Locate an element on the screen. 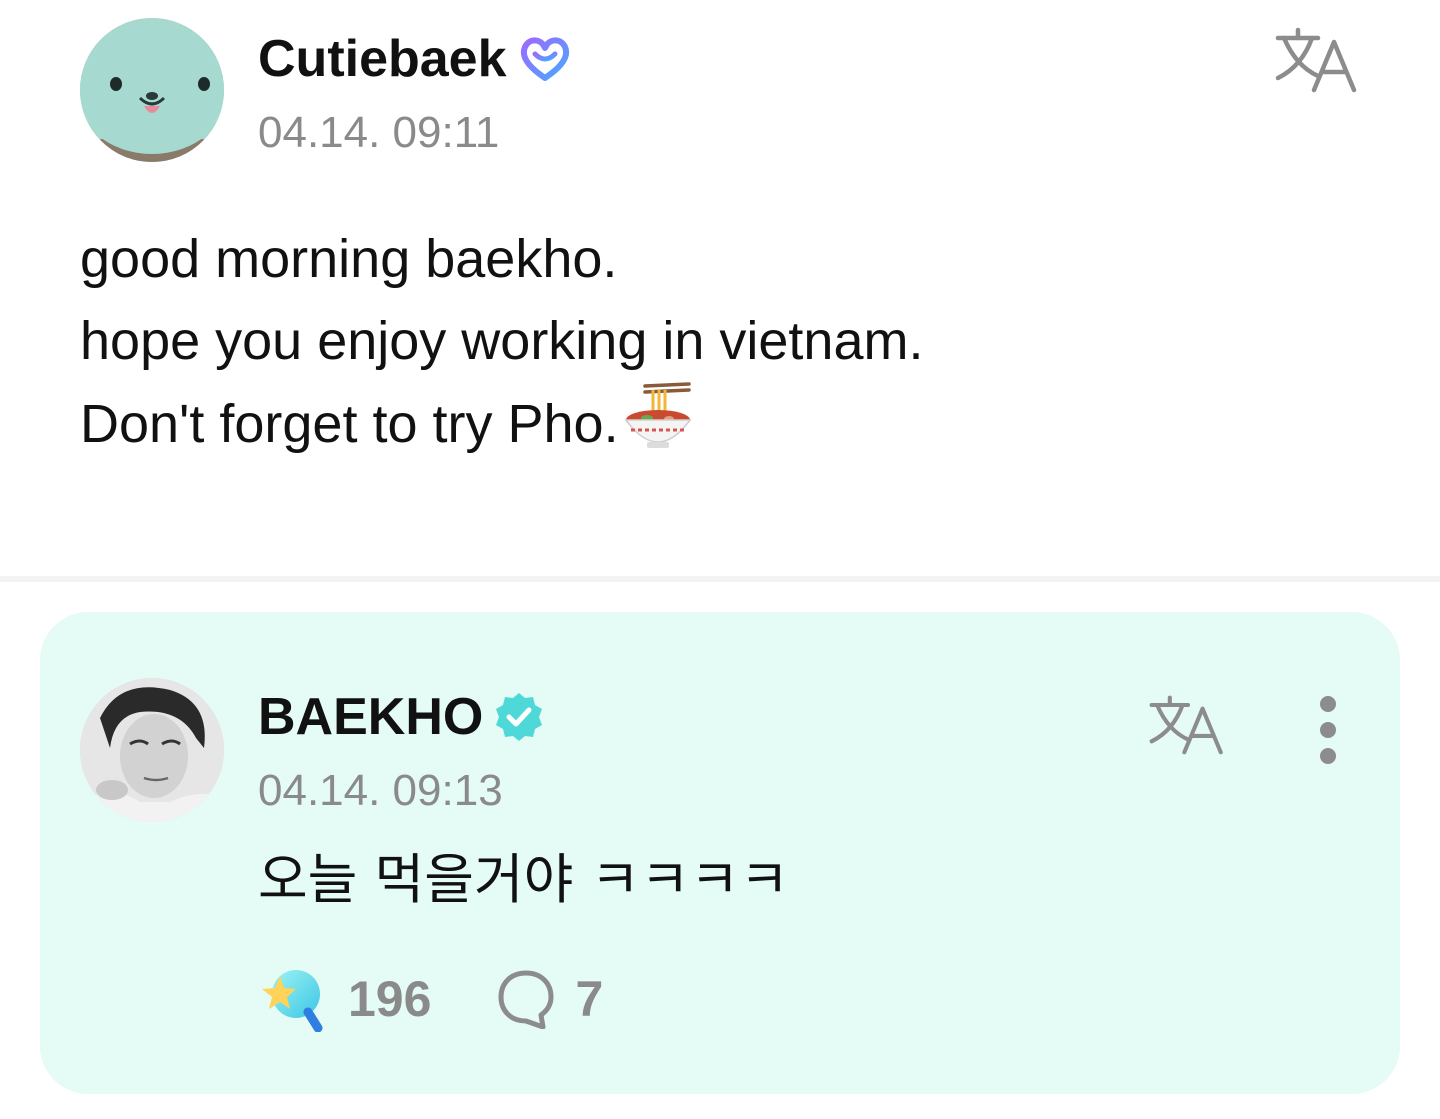 The height and width of the screenshot is (1119, 1440). more-vertical-icon is located at coordinates (1328, 732).